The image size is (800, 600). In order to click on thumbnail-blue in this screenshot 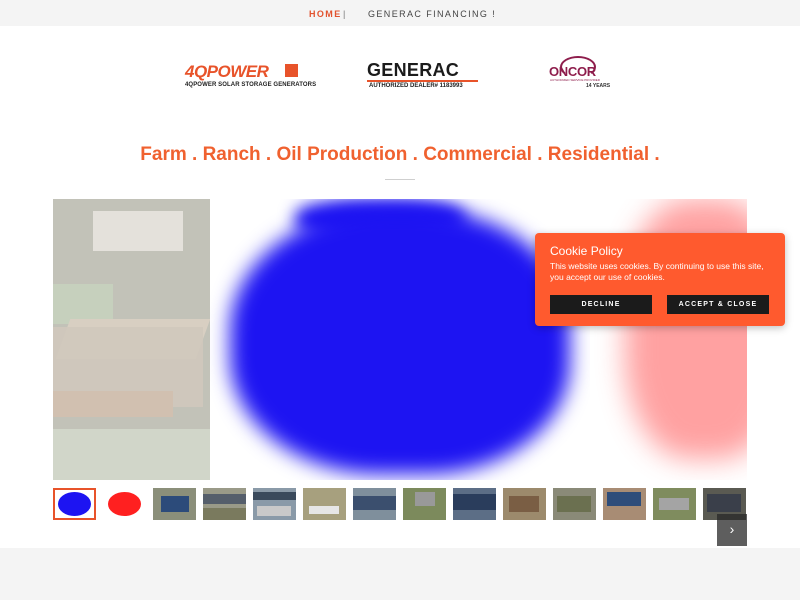, I will do `click(74, 504)`.